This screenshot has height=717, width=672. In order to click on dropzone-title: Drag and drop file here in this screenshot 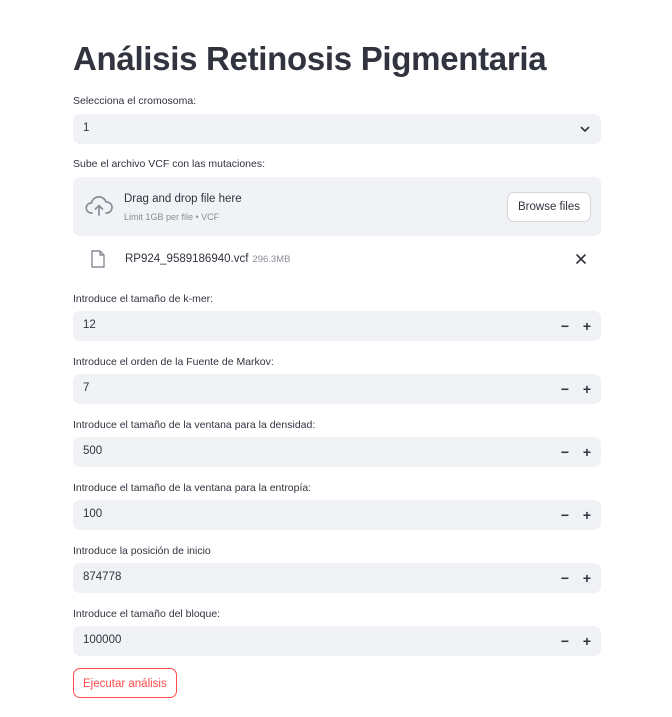, I will do `click(183, 199)`.